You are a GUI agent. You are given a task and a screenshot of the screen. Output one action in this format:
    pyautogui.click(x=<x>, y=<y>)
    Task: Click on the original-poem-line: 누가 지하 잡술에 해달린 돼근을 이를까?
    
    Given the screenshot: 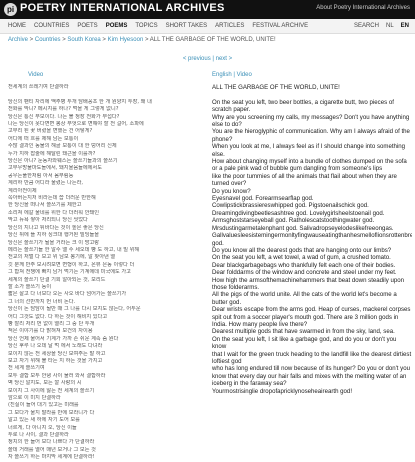 What is the action you would take?
    pyautogui.click(x=52, y=153)
    